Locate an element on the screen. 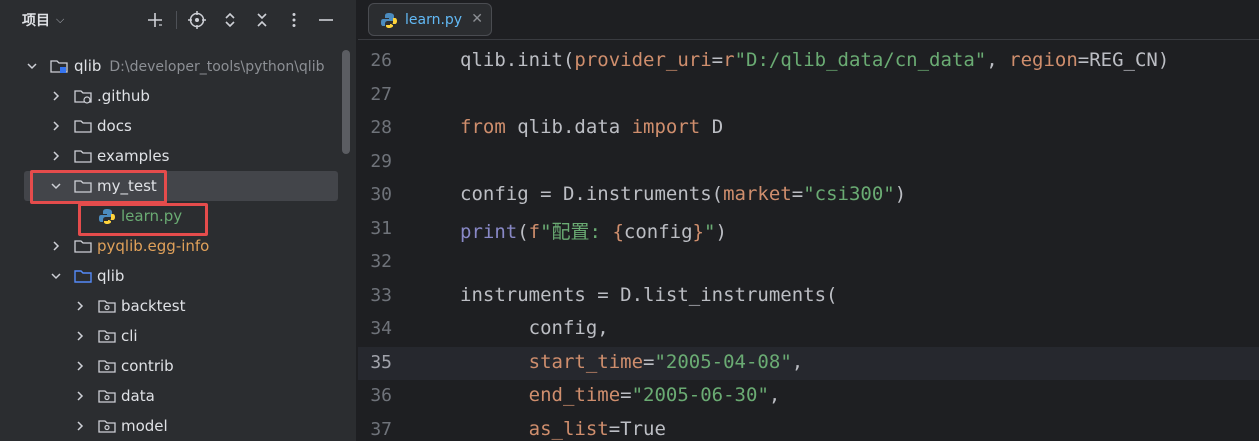 Image resolution: width=1259 pixels, height=441 pixels. collapse-all-icon is located at coordinates (262, 20).